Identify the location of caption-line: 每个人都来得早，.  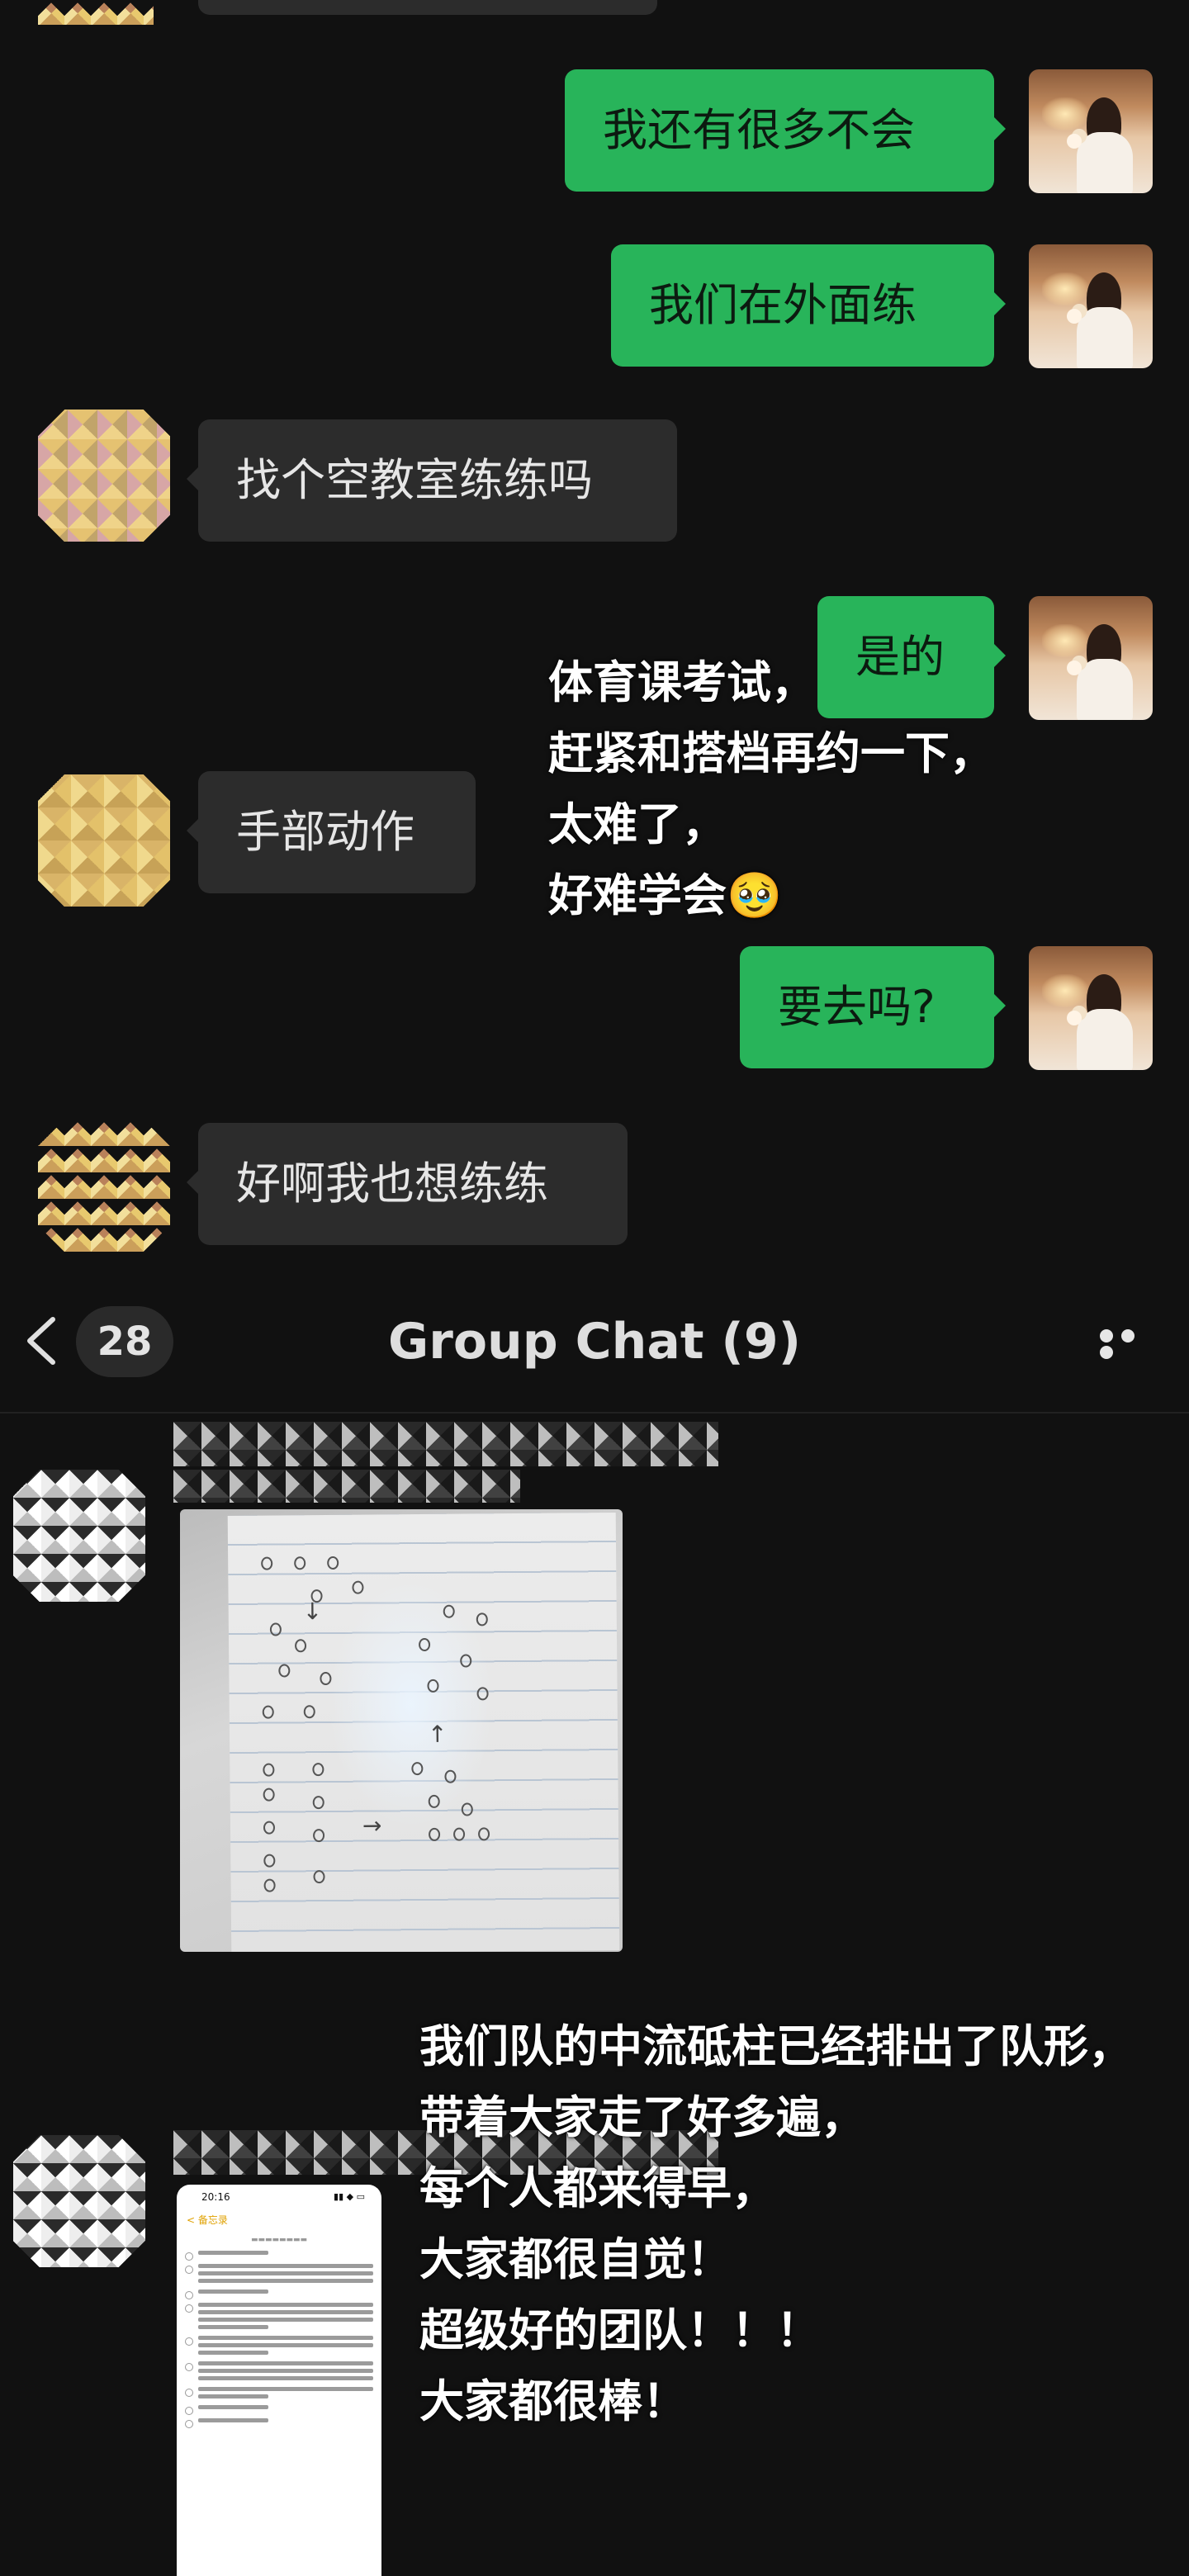
(597, 2188).